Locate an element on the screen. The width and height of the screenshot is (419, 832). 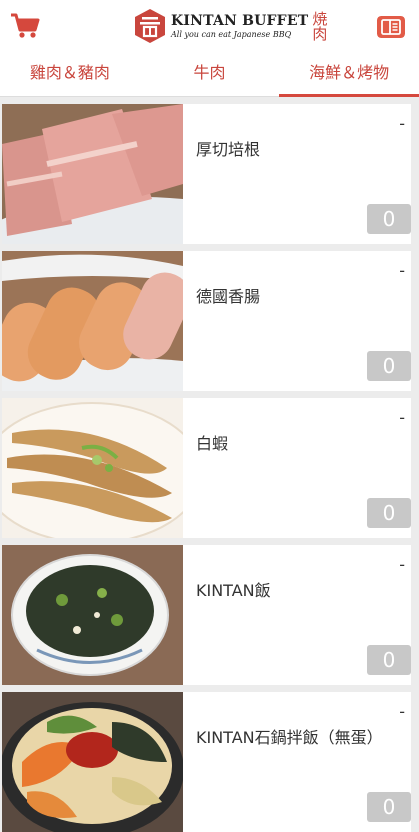
tab-seafood-grill: 海鮮＆烤物 is located at coordinates (349, 74).